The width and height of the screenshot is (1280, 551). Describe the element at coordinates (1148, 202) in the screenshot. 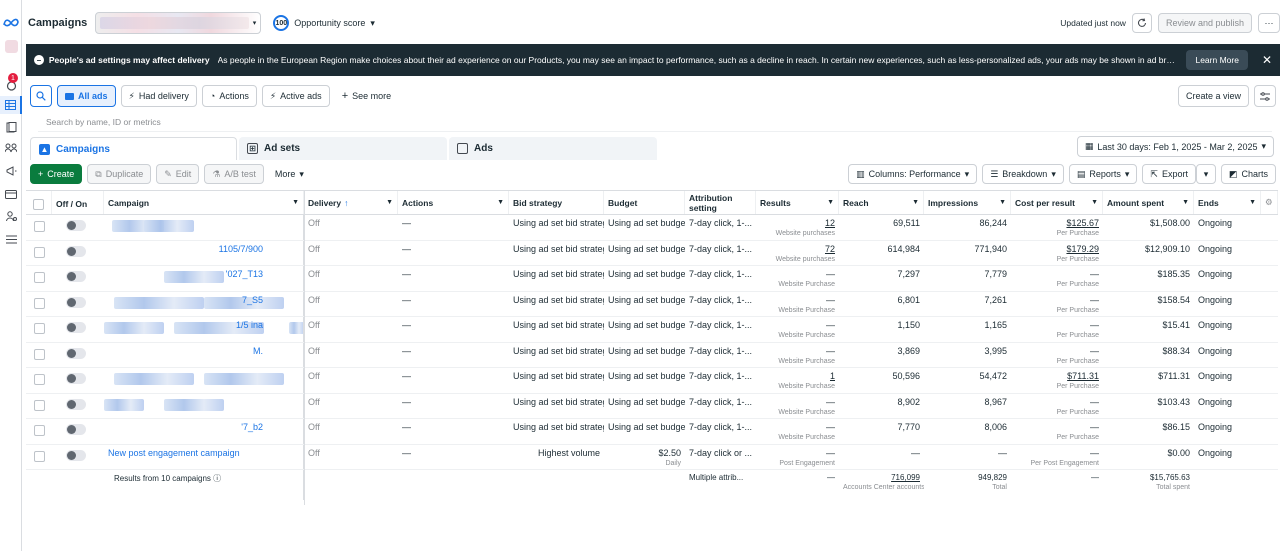

I see `col-amount-spent: Amount spent ▼` at that location.